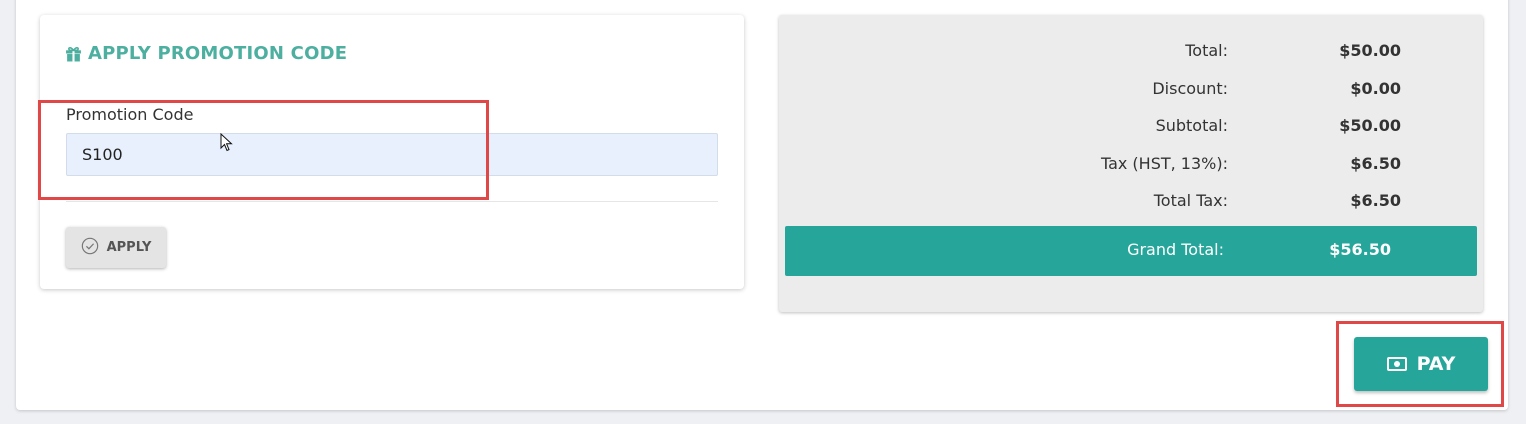 The image size is (1526, 424). What do you see at coordinates (392, 201) in the screenshot?
I see `divider` at bounding box center [392, 201].